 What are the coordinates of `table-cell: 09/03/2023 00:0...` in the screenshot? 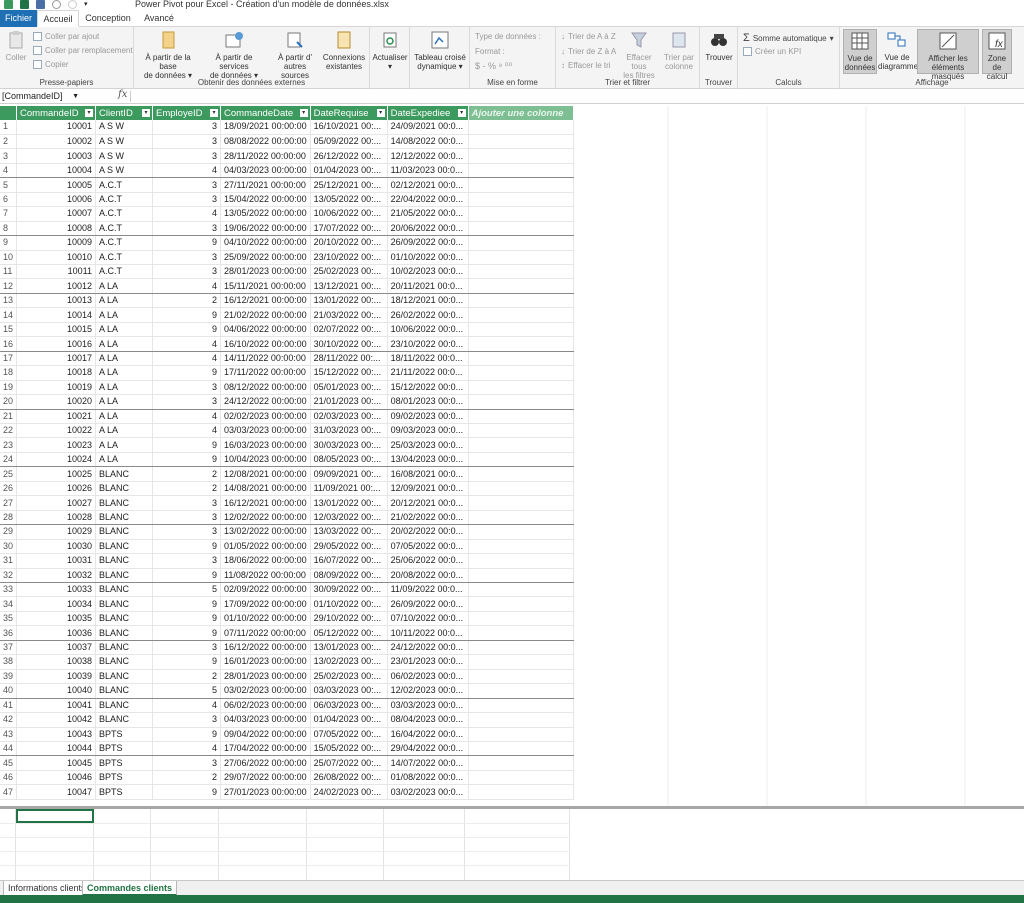 It's located at (428, 431).